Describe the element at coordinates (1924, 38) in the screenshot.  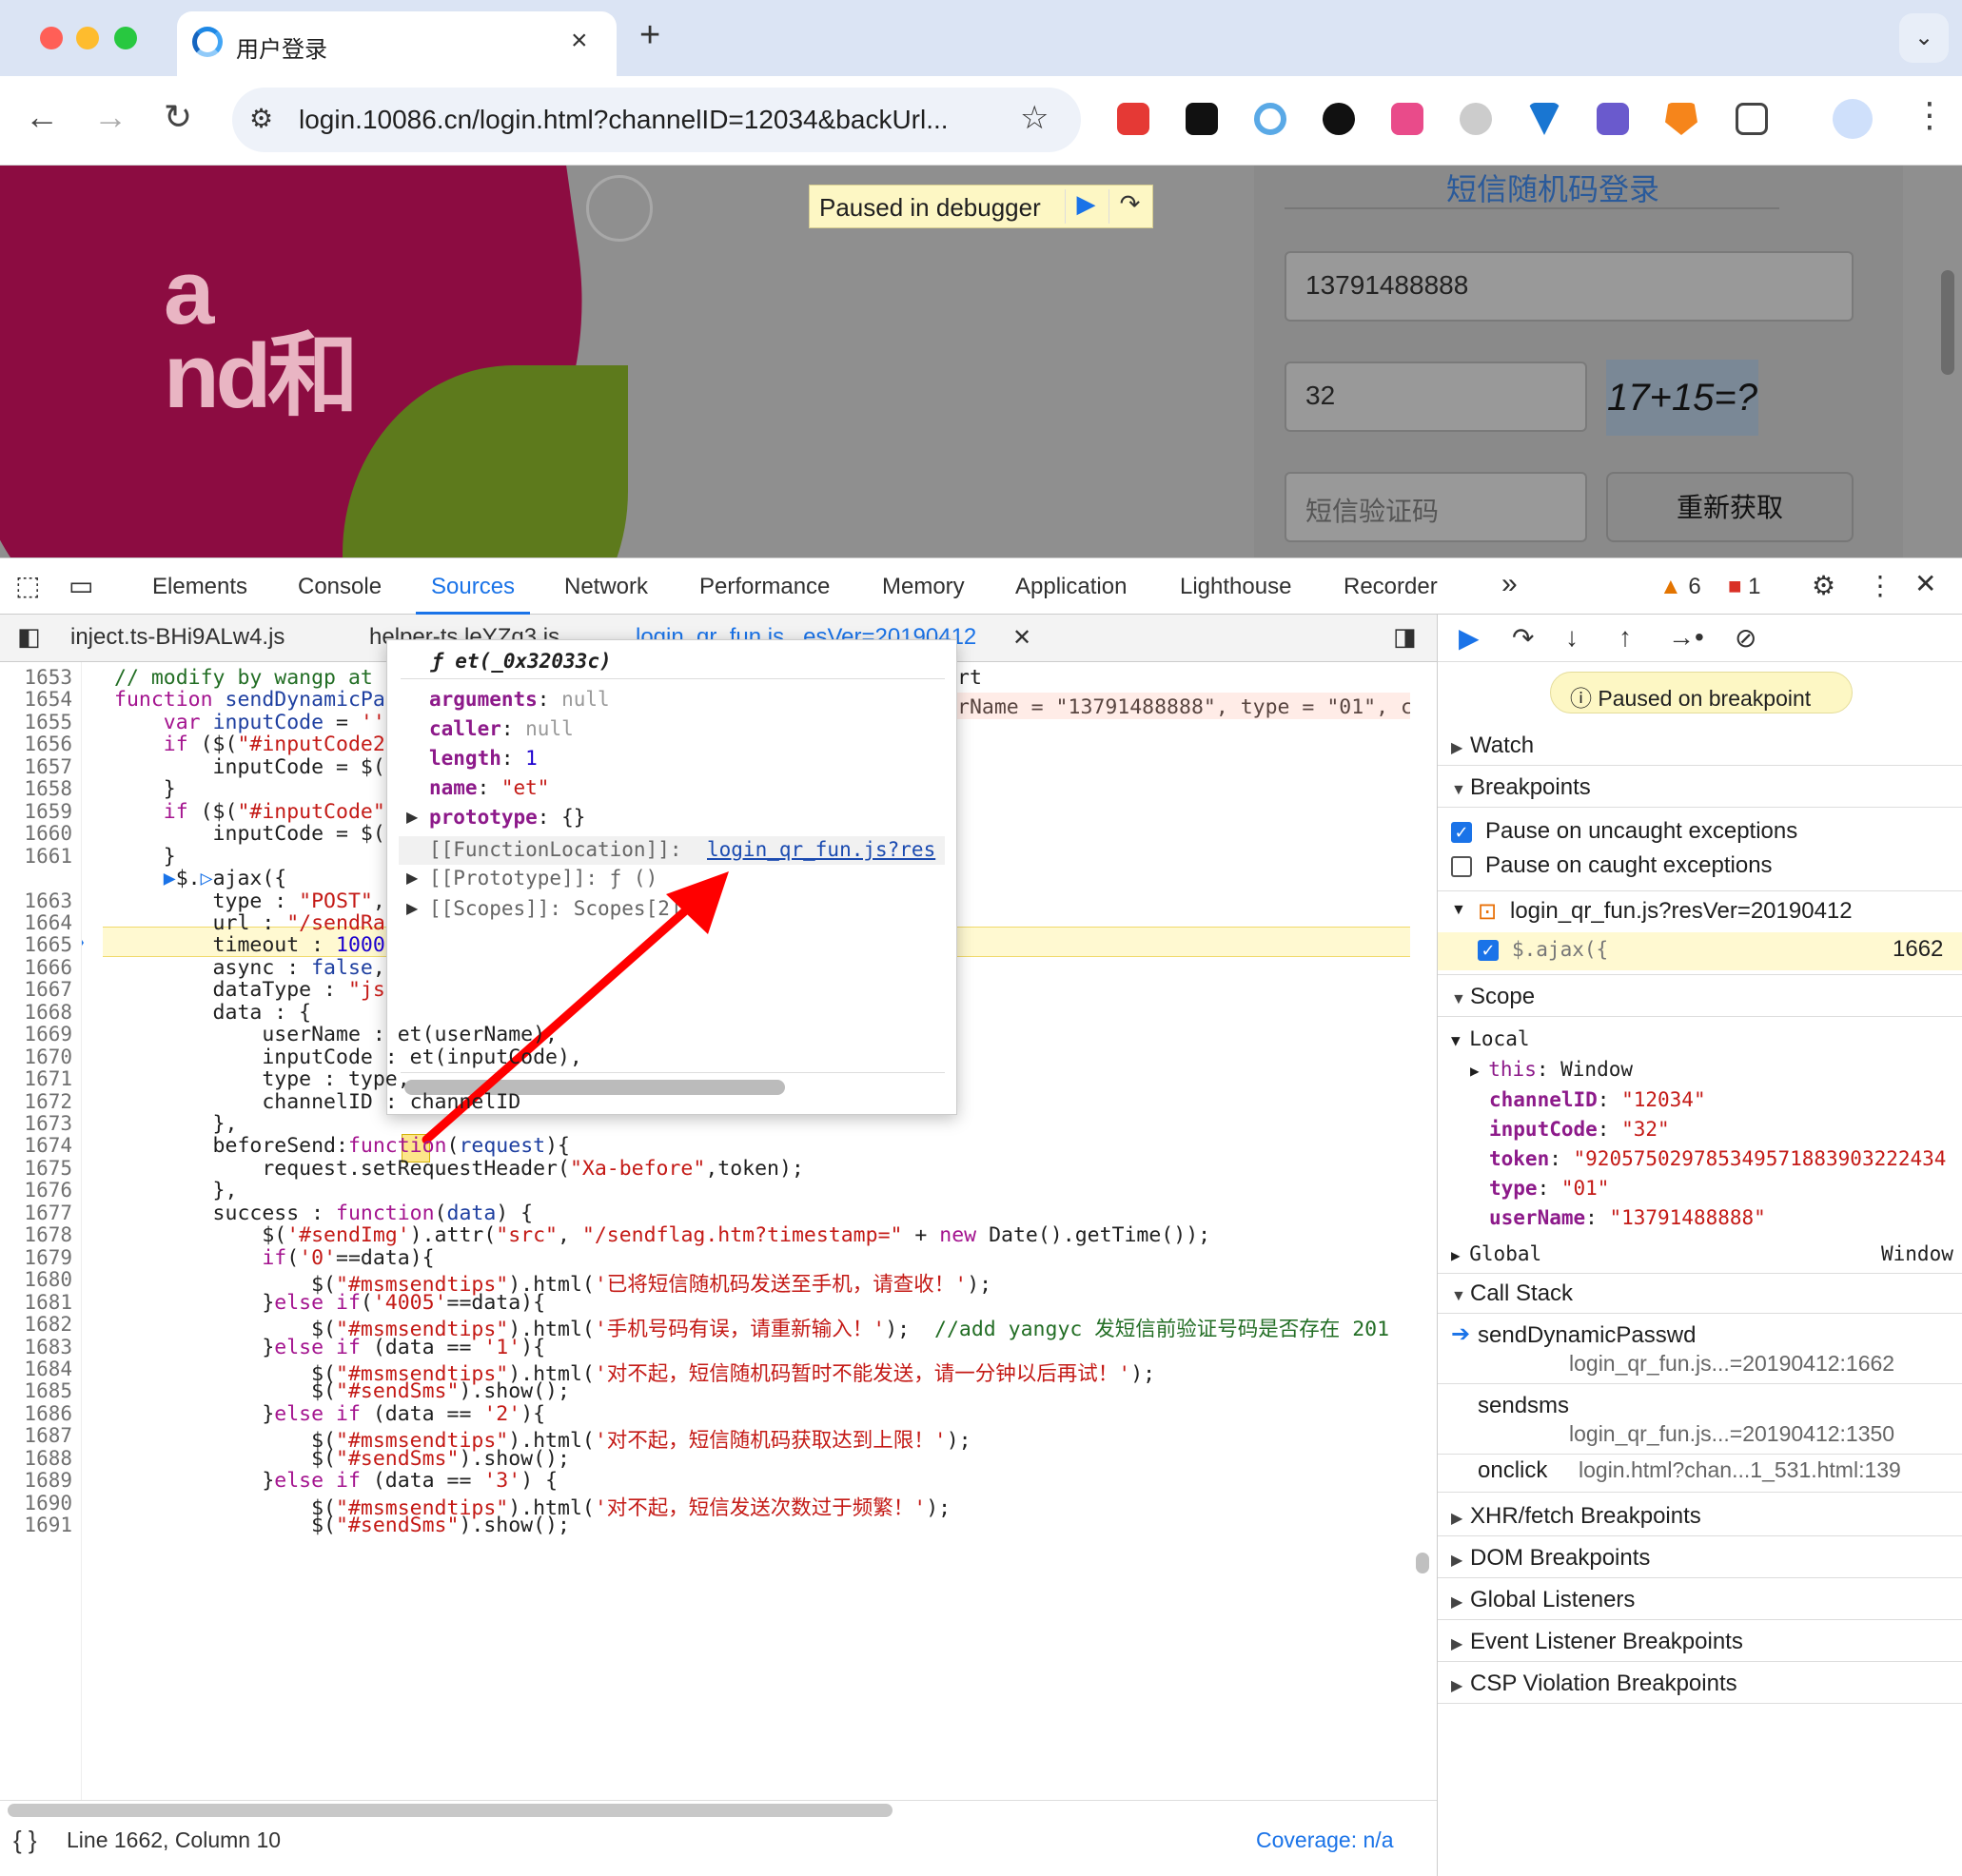
I see `tab-search-chevron-icon: ⌄` at that location.